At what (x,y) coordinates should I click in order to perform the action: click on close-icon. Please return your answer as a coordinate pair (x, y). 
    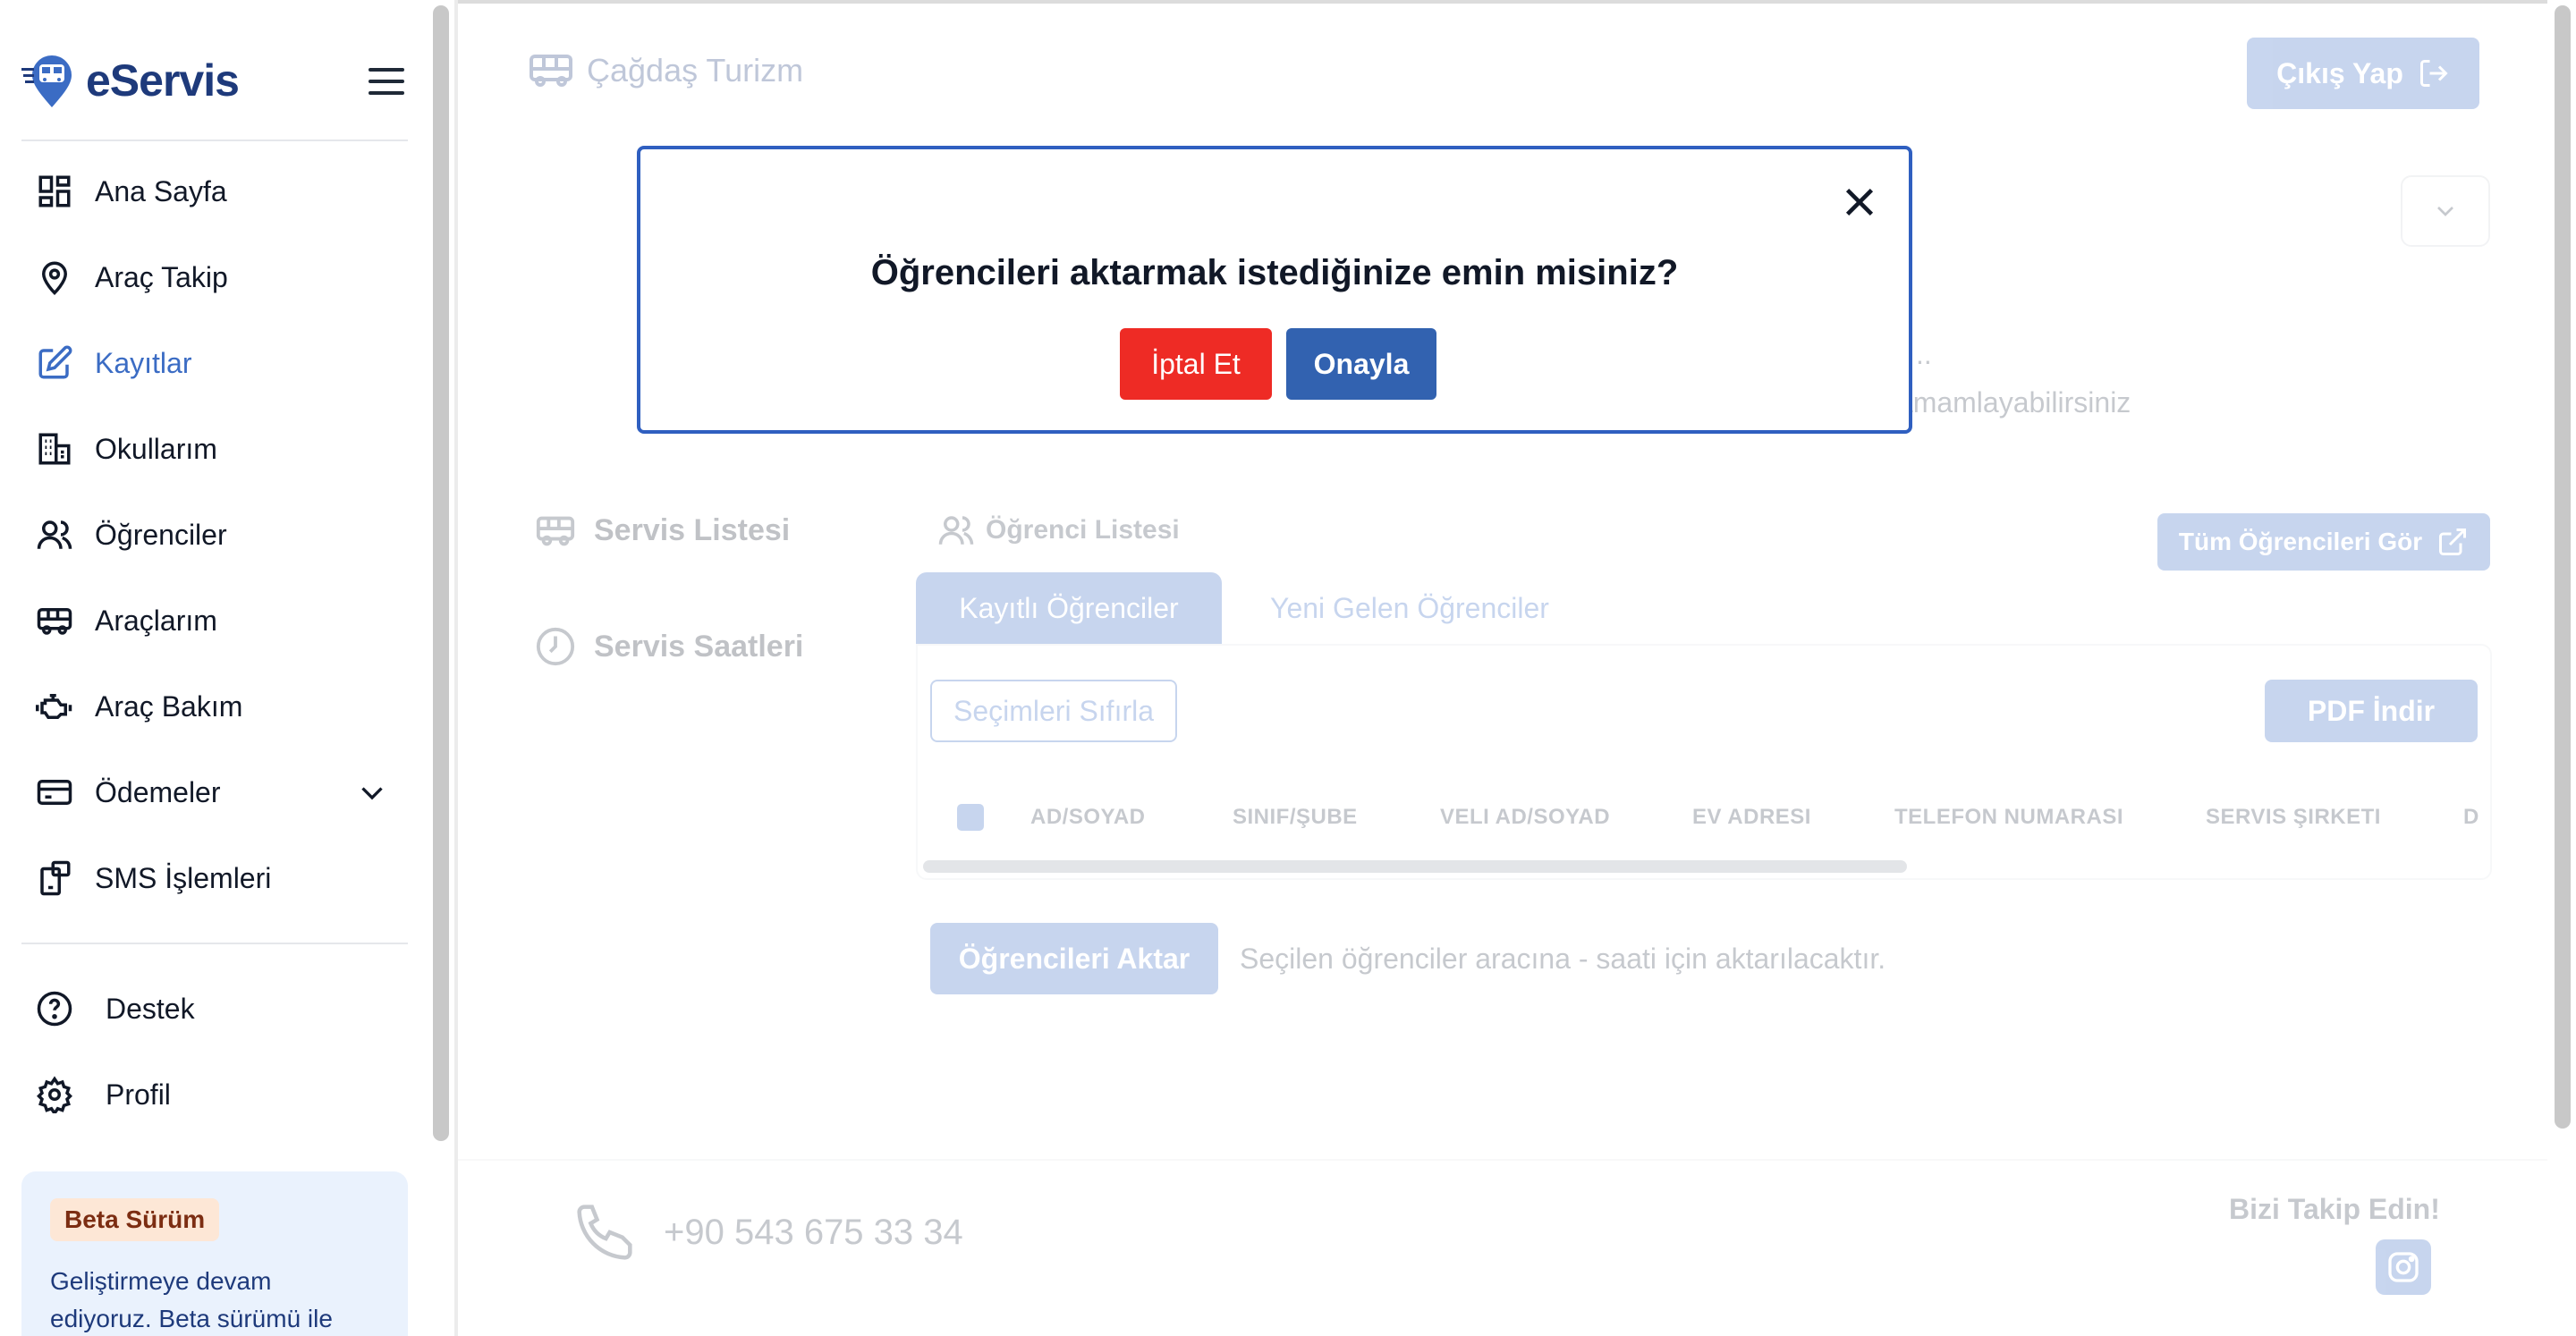
    Looking at the image, I should click on (1859, 203).